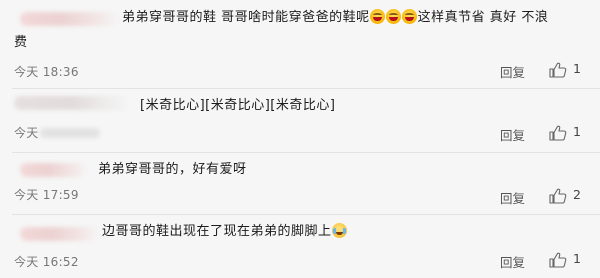  I want to click on comment-text: 边哥哥的鞋出现在了现在弟弟的脚脚上, so click(225, 231).